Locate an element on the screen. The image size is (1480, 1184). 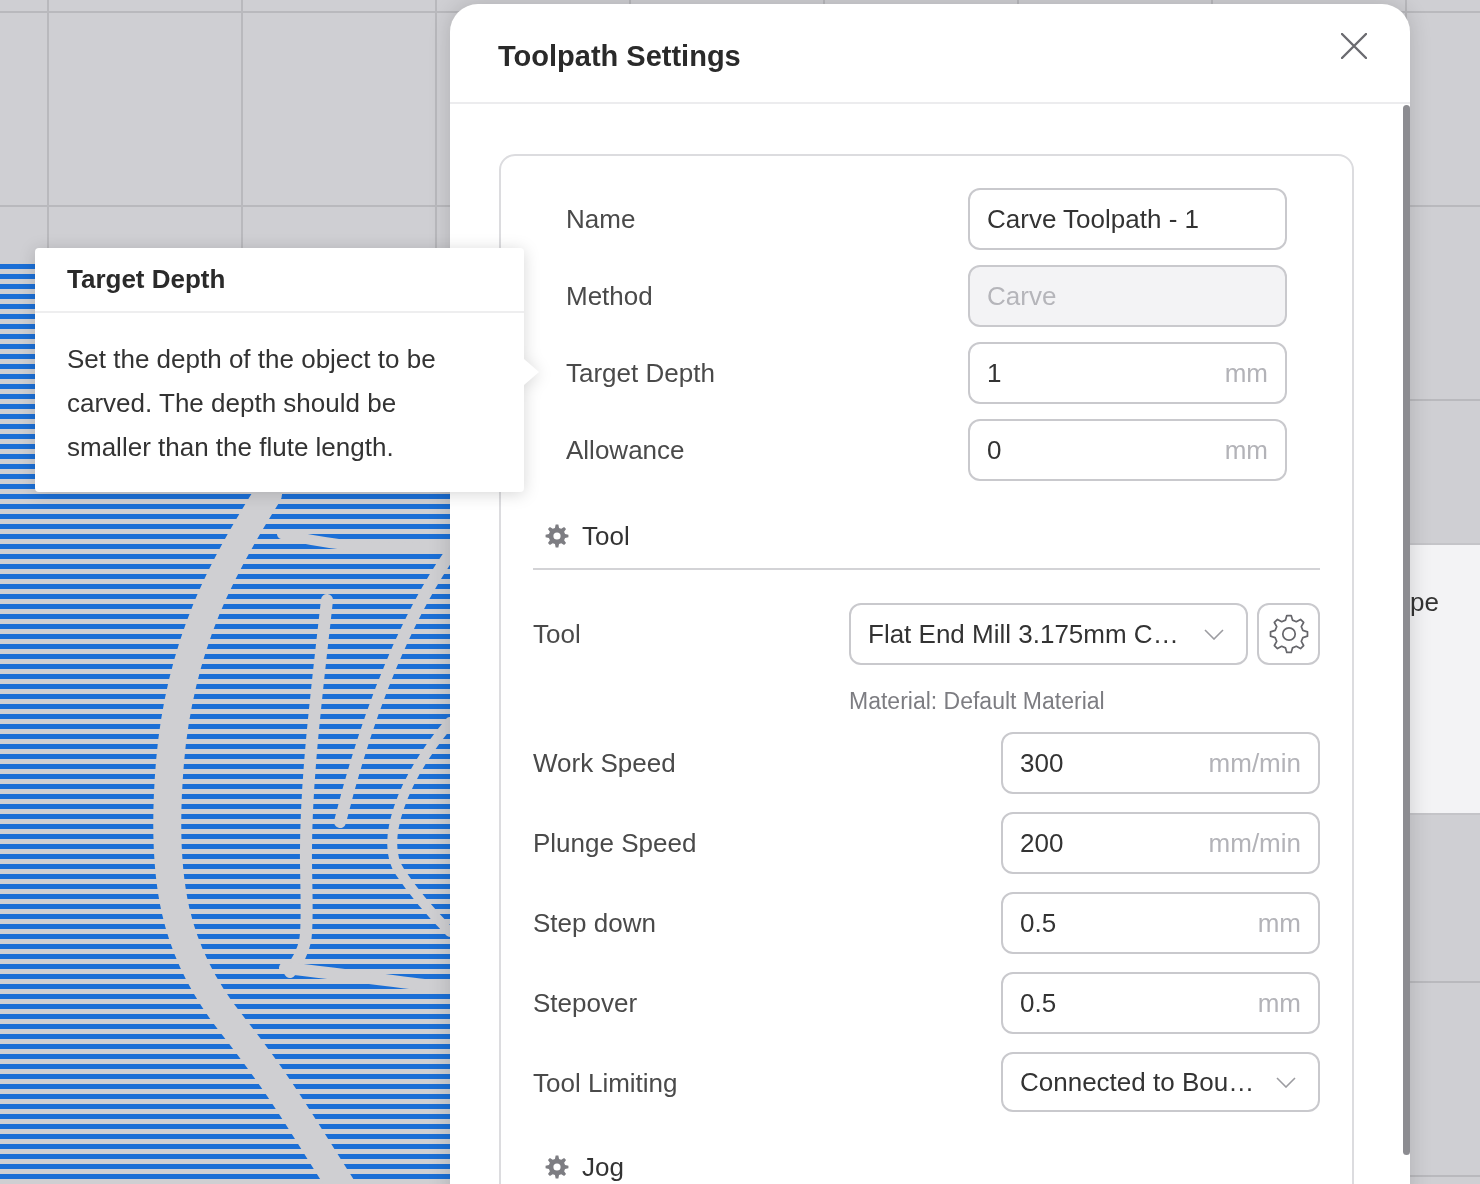
field-label: Target Depth is located at coordinates (640, 373).